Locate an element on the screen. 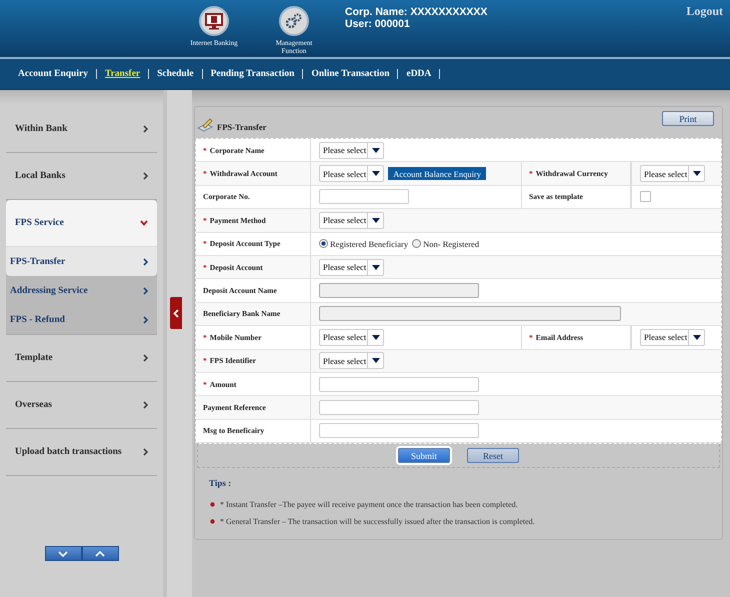  radio-label: Registered Beneficiary is located at coordinates (369, 243).